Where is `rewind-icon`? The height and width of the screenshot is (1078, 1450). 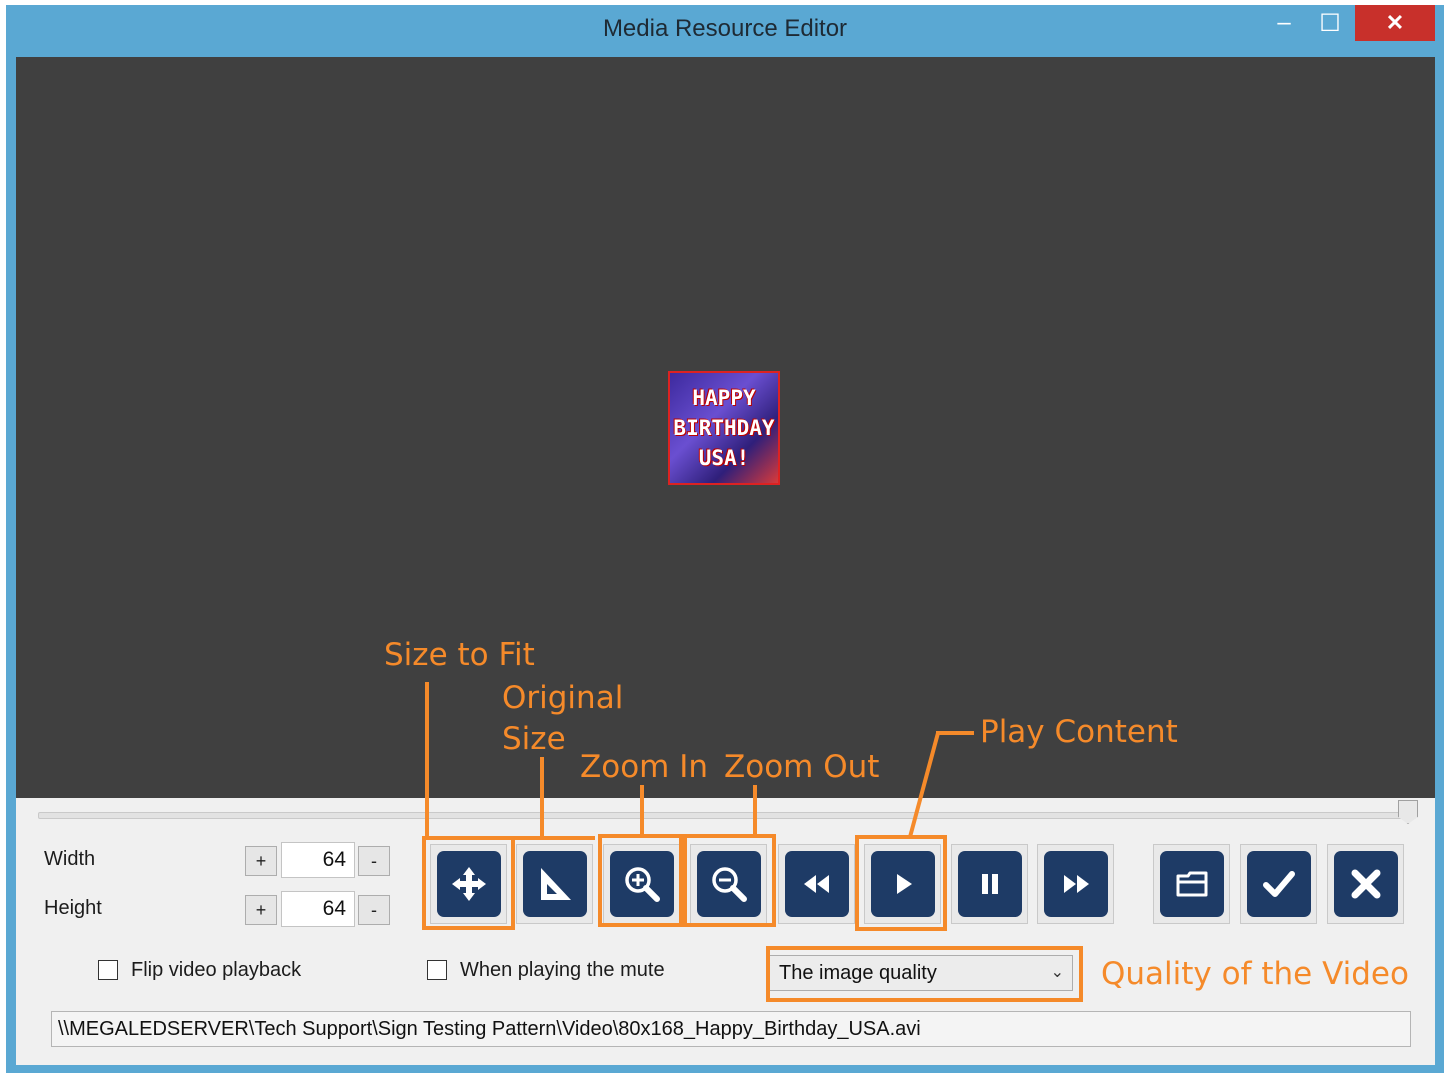 rewind-icon is located at coordinates (816, 884).